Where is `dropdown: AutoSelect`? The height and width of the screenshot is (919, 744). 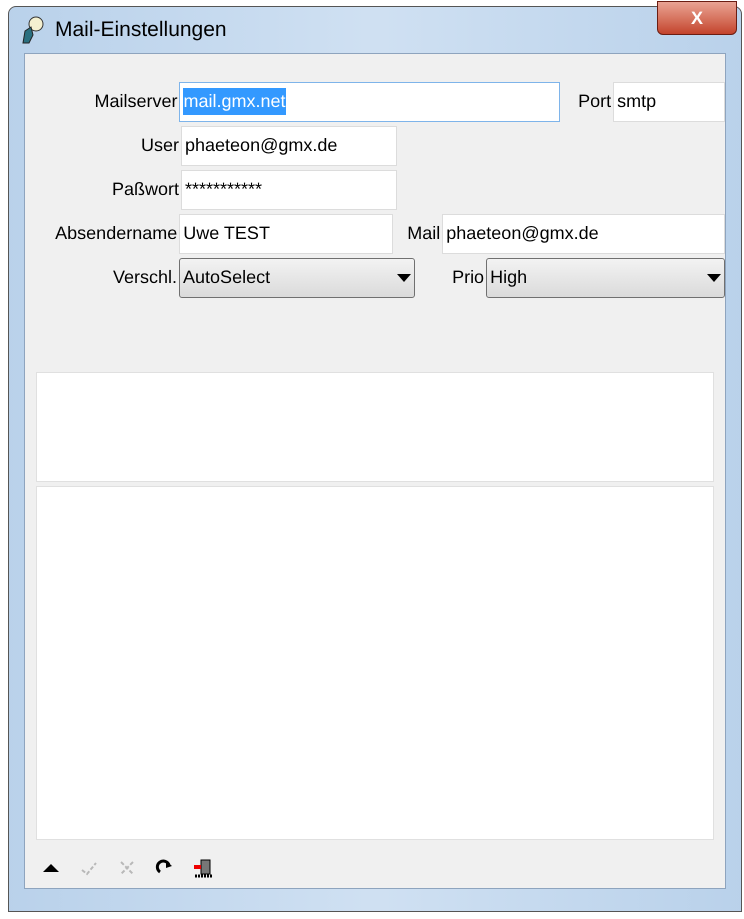
dropdown: AutoSelect is located at coordinates (297, 278).